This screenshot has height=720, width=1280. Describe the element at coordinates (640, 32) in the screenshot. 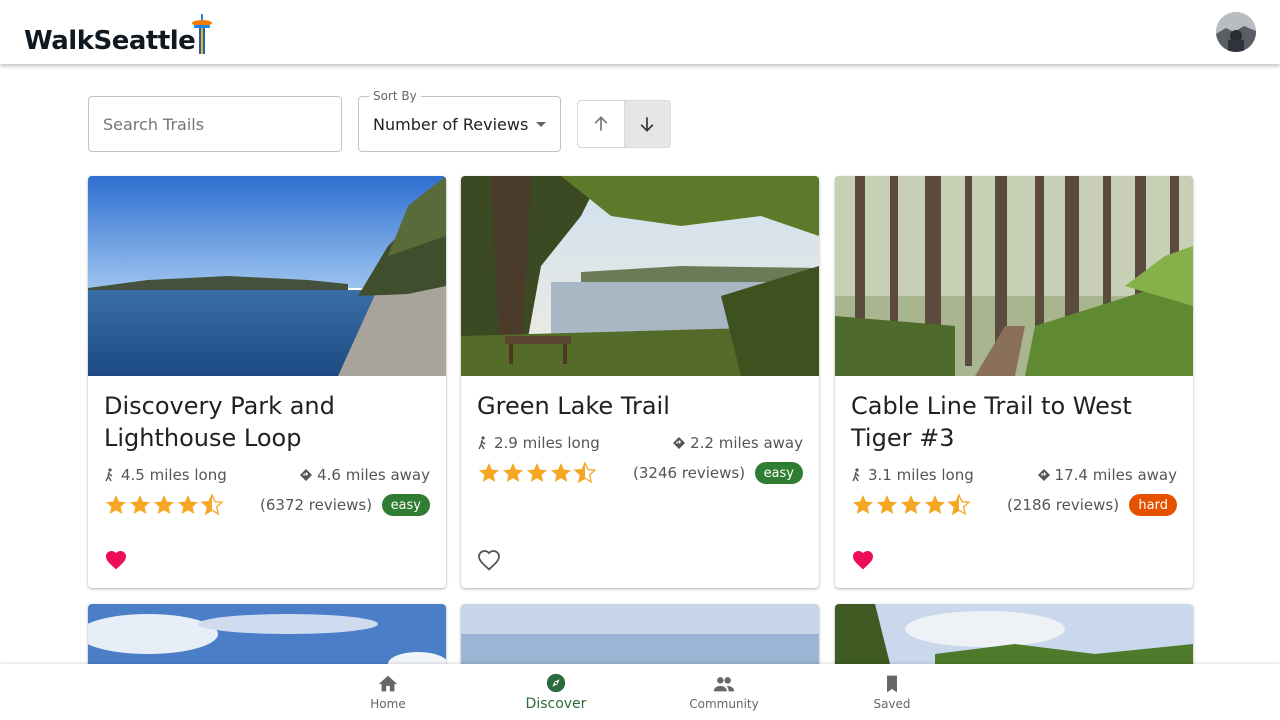

I see `app-header: WalkSeattle` at that location.